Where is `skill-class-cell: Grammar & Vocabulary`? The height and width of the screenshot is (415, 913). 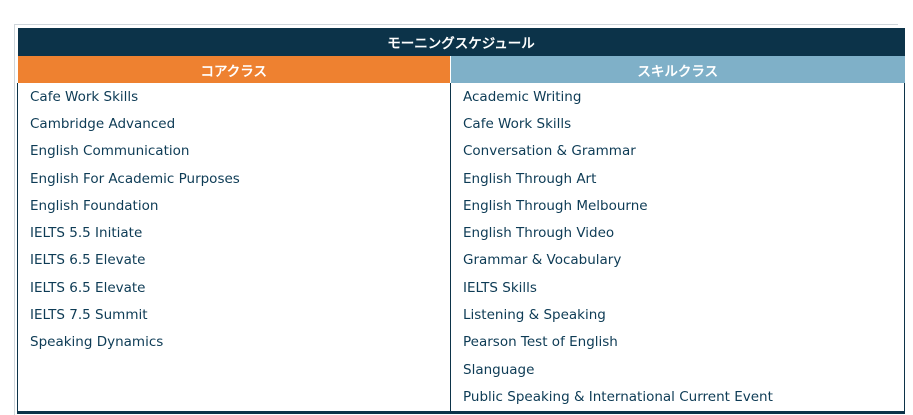
skill-class-cell: Grammar & Vocabulary is located at coordinates (677, 260).